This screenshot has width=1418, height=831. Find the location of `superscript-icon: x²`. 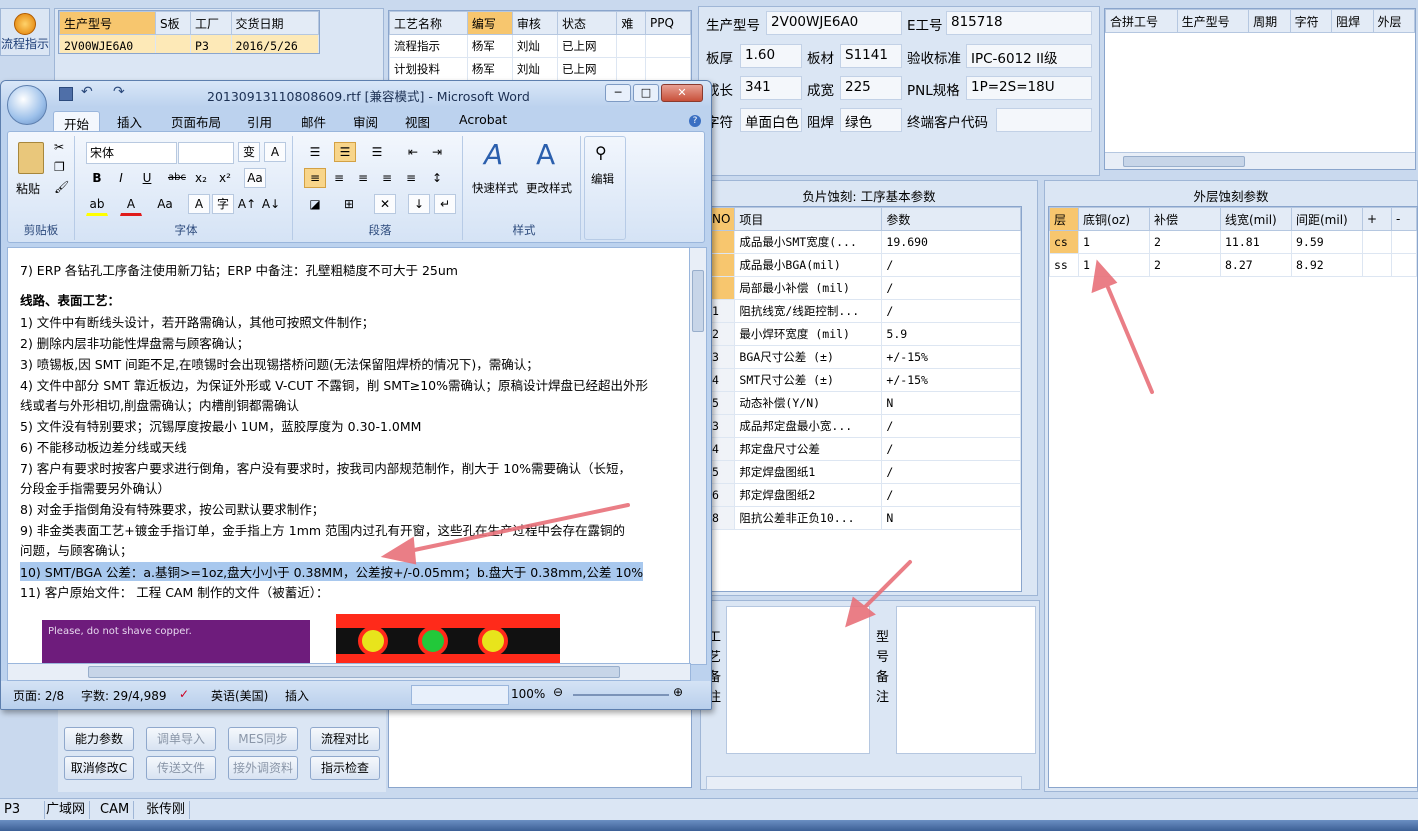

superscript-icon: x² is located at coordinates (225, 178).